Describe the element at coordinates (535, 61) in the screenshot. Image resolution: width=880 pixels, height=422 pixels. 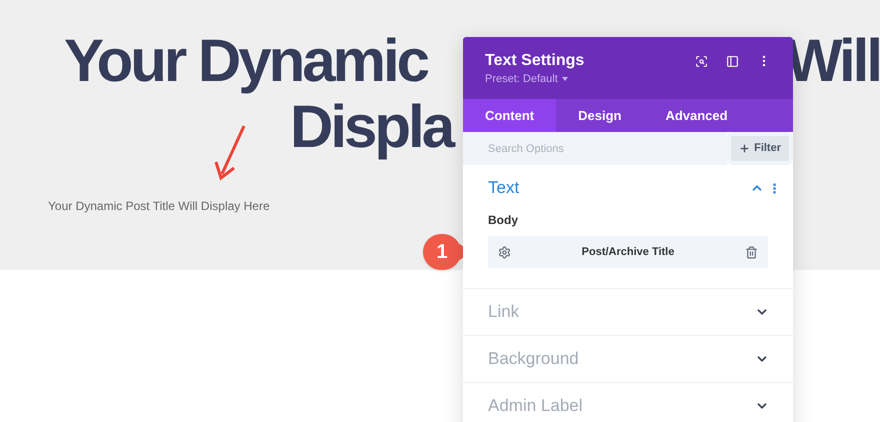
I see `panel-title: Text Settings` at that location.